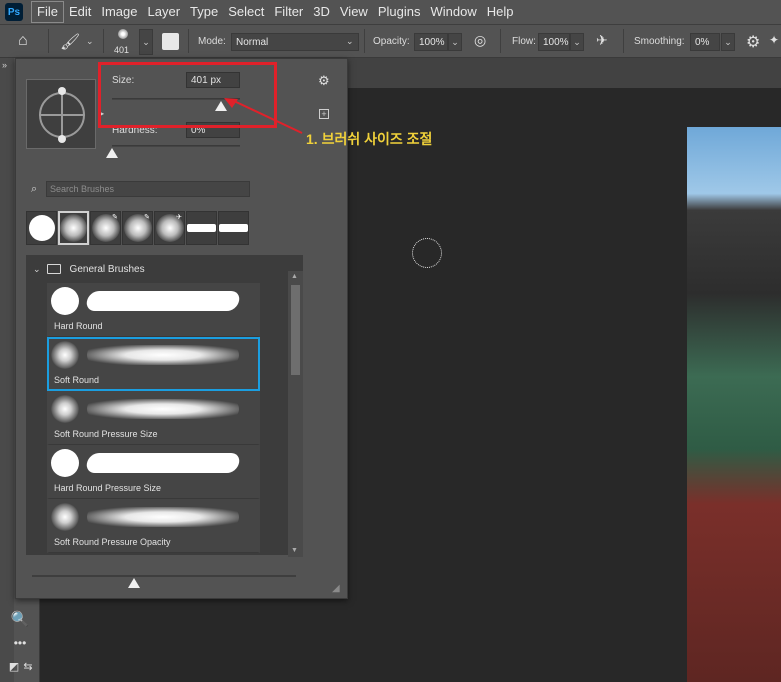 The width and height of the screenshot is (781, 682). Describe the element at coordinates (34, 189) in the screenshot. I see `search-icon: ⌕` at that location.